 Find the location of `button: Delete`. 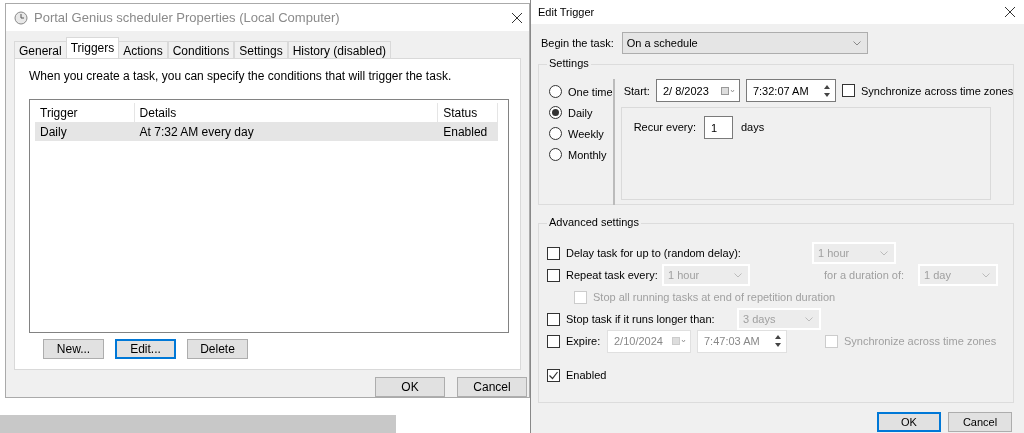

button: Delete is located at coordinates (217, 349).